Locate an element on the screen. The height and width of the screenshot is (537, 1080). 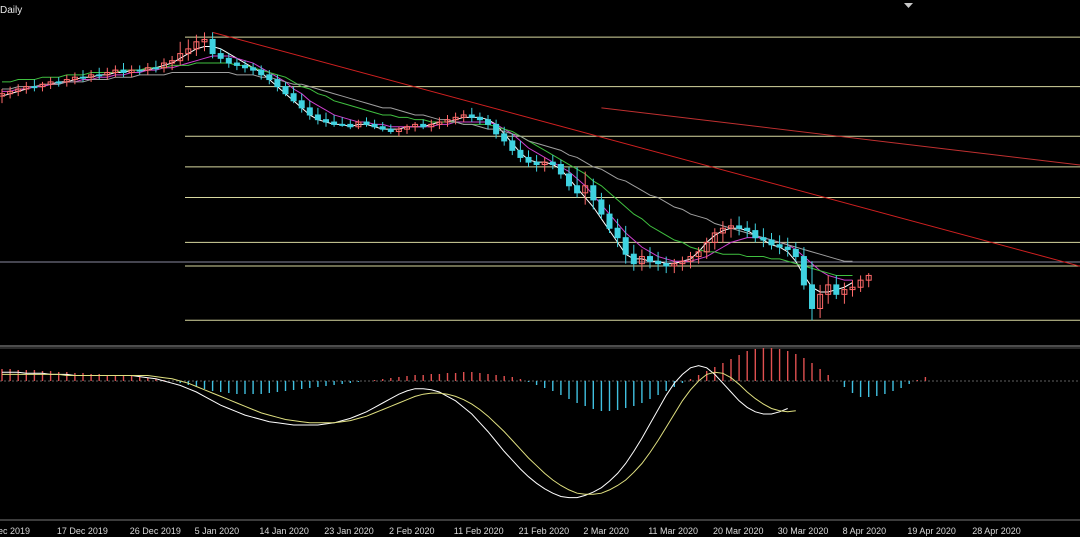
x-tick-label: 23 Jan 2020 is located at coordinates (349, 531).